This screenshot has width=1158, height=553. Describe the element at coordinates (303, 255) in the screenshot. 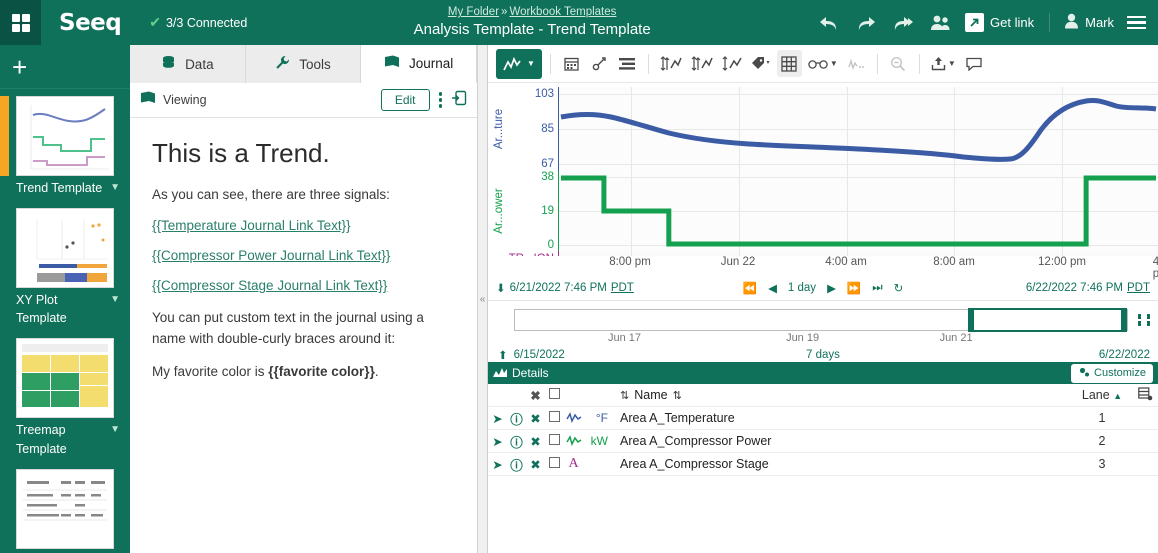

I see `journal-link-compressor-power: {{Compressor Power Journal Link Text}}` at that location.